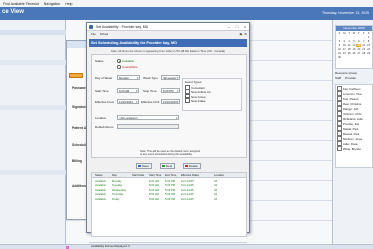 This screenshot has width=373, height=249. Describe the element at coordinates (237, 27) in the screenshot. I see `maximize-icon: □` at that location.